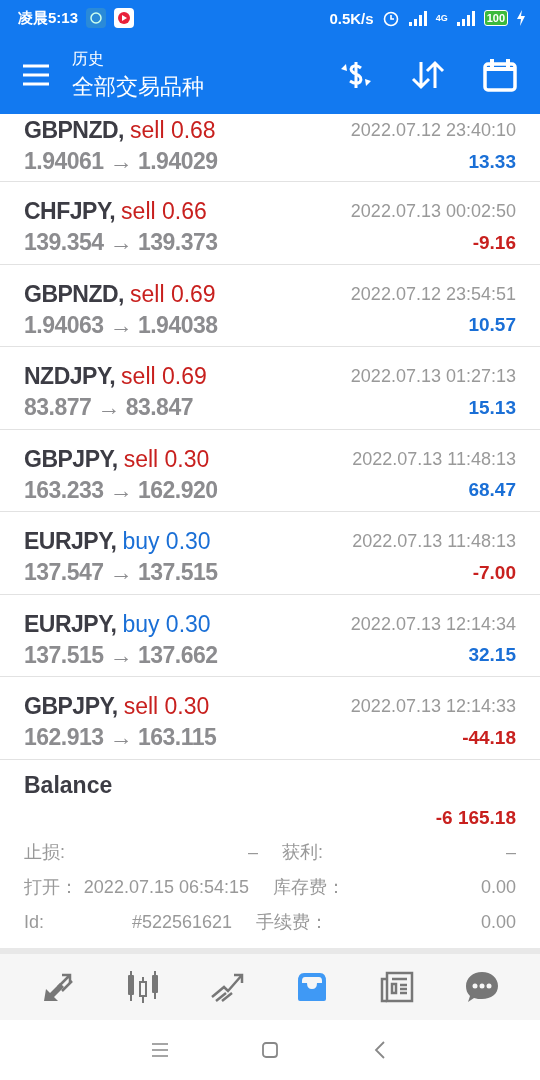 This screenshot has width=540, height=1080. I want to click on trade-time: 2022.07.13 12:14:33, so click(433, 706).